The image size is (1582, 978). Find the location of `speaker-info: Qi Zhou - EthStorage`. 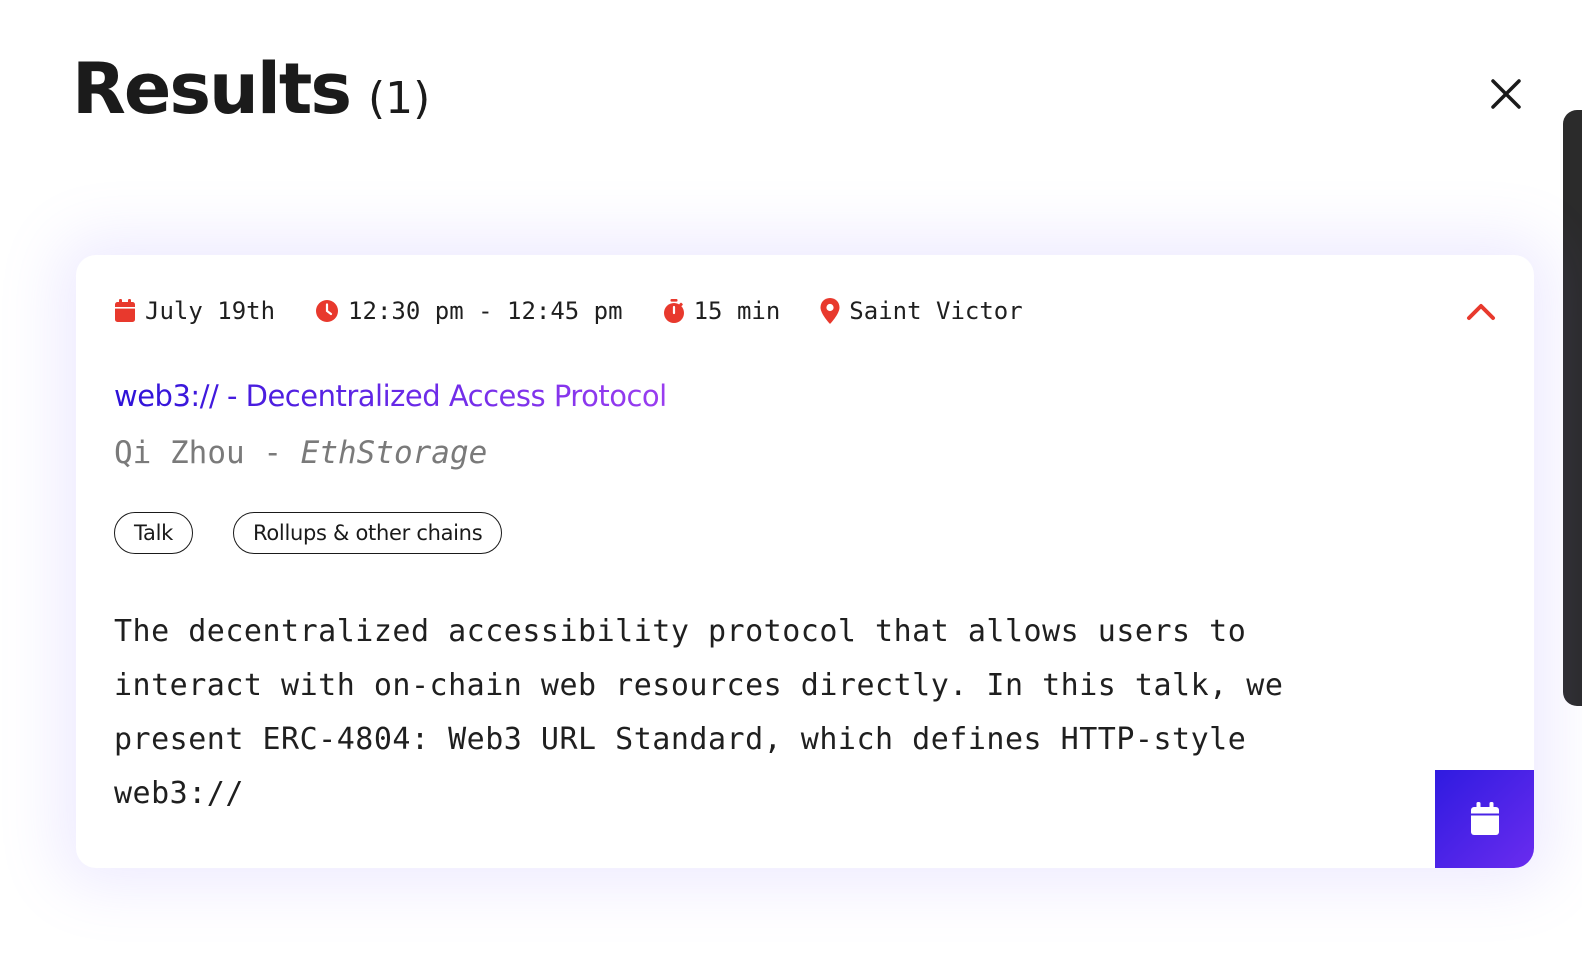

speaker-info: Qi Zhou - EthStorage is located at coordinates (300, 453).